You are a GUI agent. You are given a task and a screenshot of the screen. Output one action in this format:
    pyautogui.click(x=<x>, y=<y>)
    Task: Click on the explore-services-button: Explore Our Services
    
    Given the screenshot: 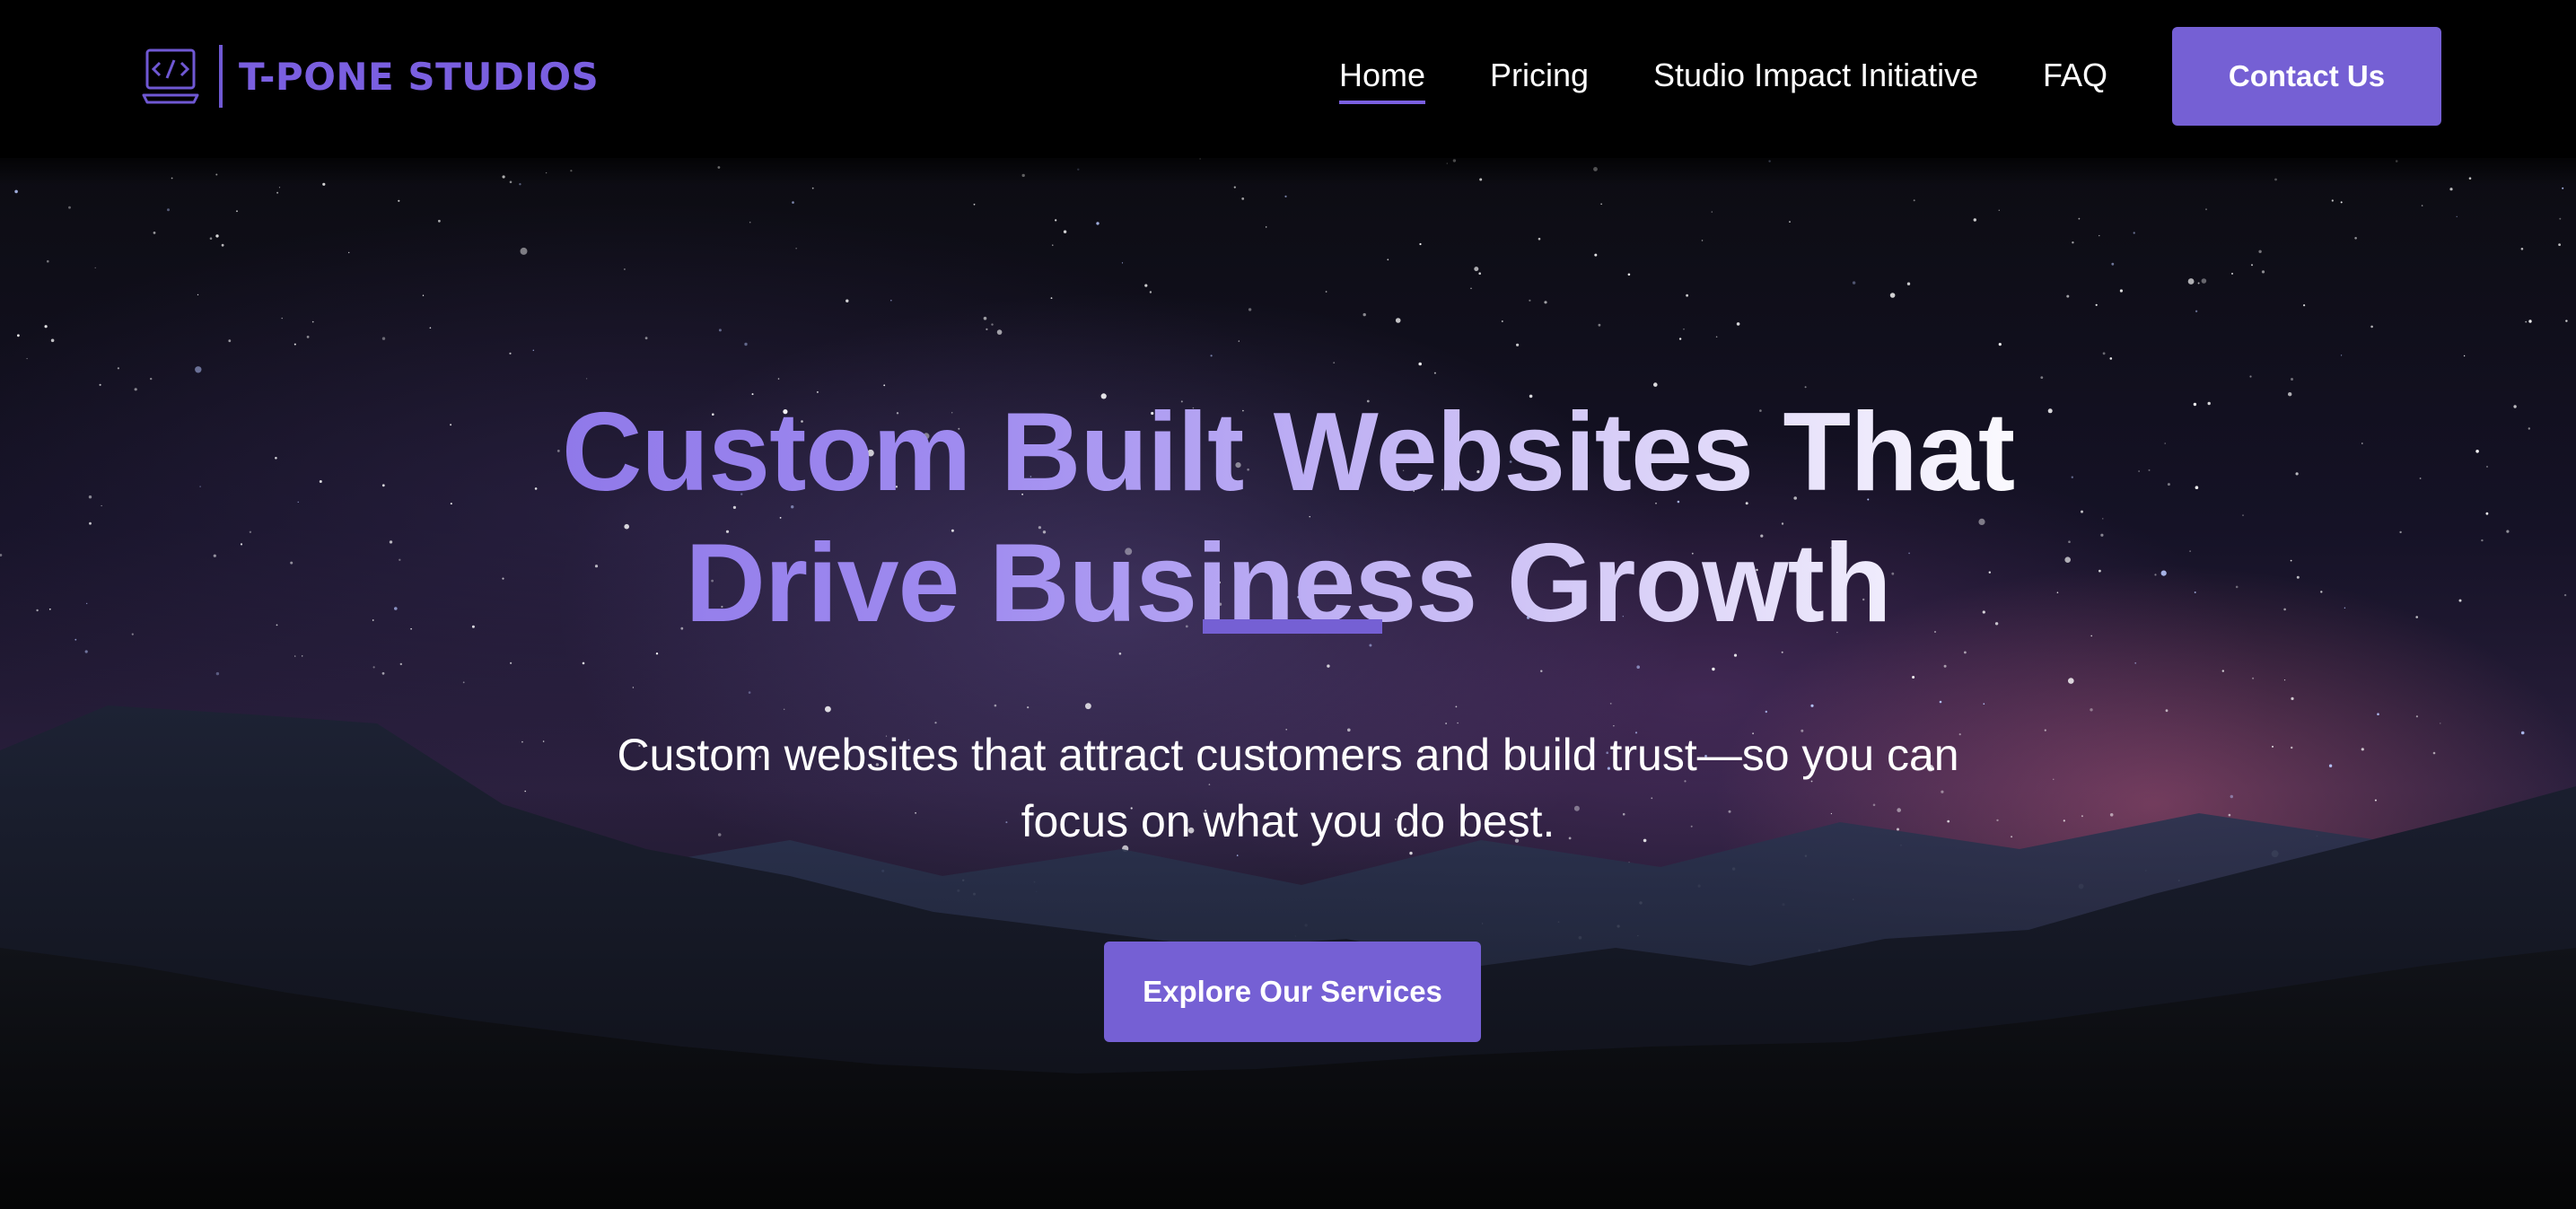 What is the action you would take?
    pyautogui.click(x=1292, y=992)
    